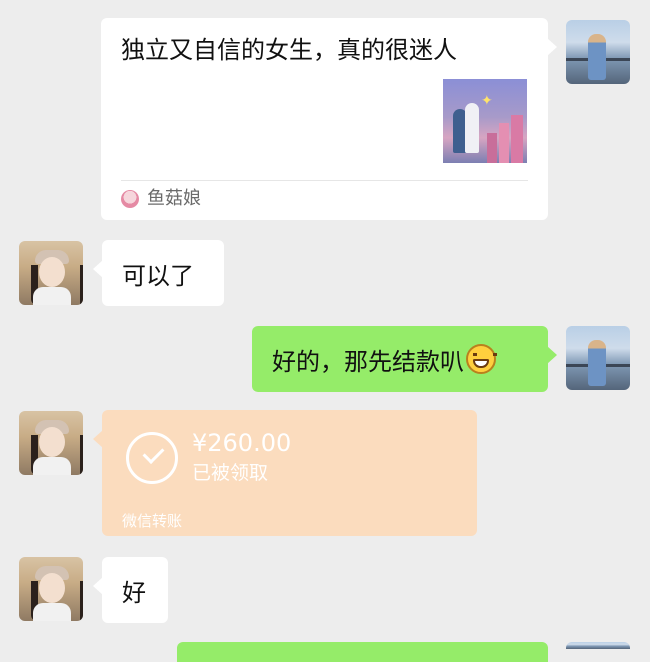  Describe the element at coordinates (289, 50) in the screenshot. I see `link-card-title: 独立又自信的女生，真的很迷人` at that location.